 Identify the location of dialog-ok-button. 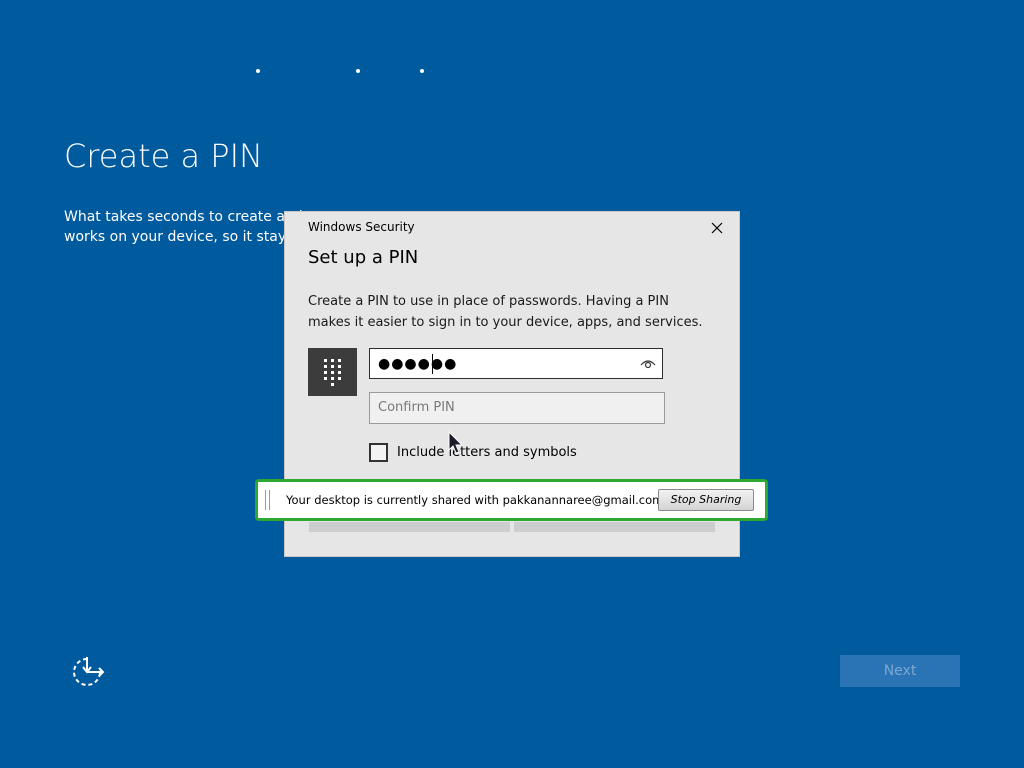
(409, 527).